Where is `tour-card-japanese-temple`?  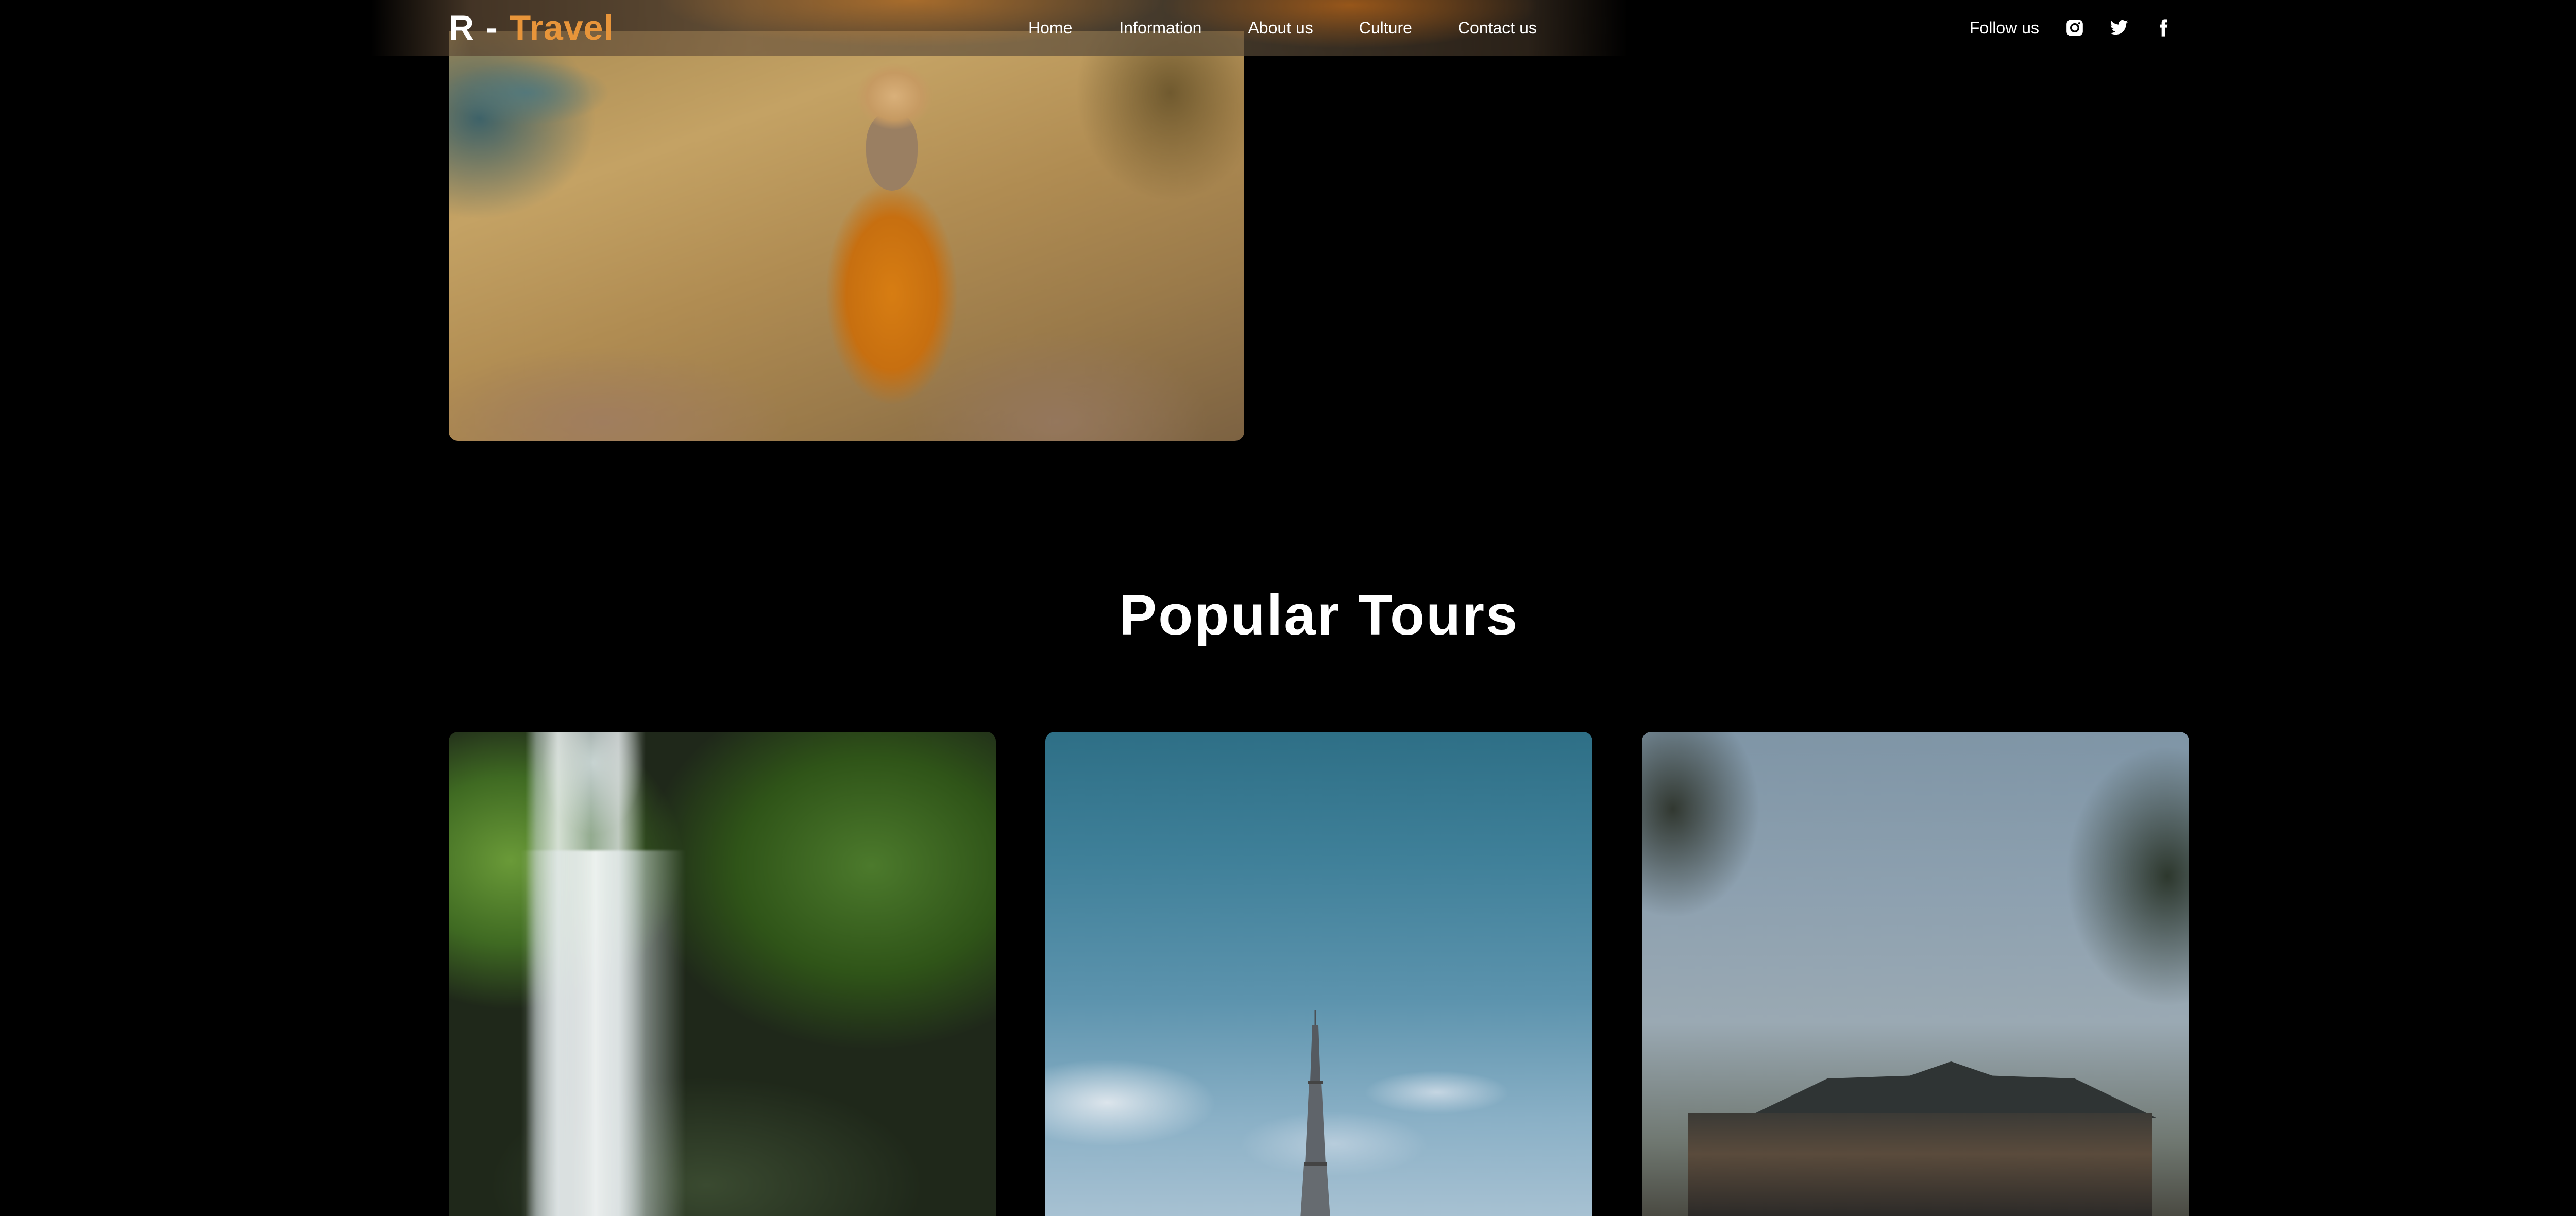
tour-card-japanese-temple is located at coordinates (1915, 974).